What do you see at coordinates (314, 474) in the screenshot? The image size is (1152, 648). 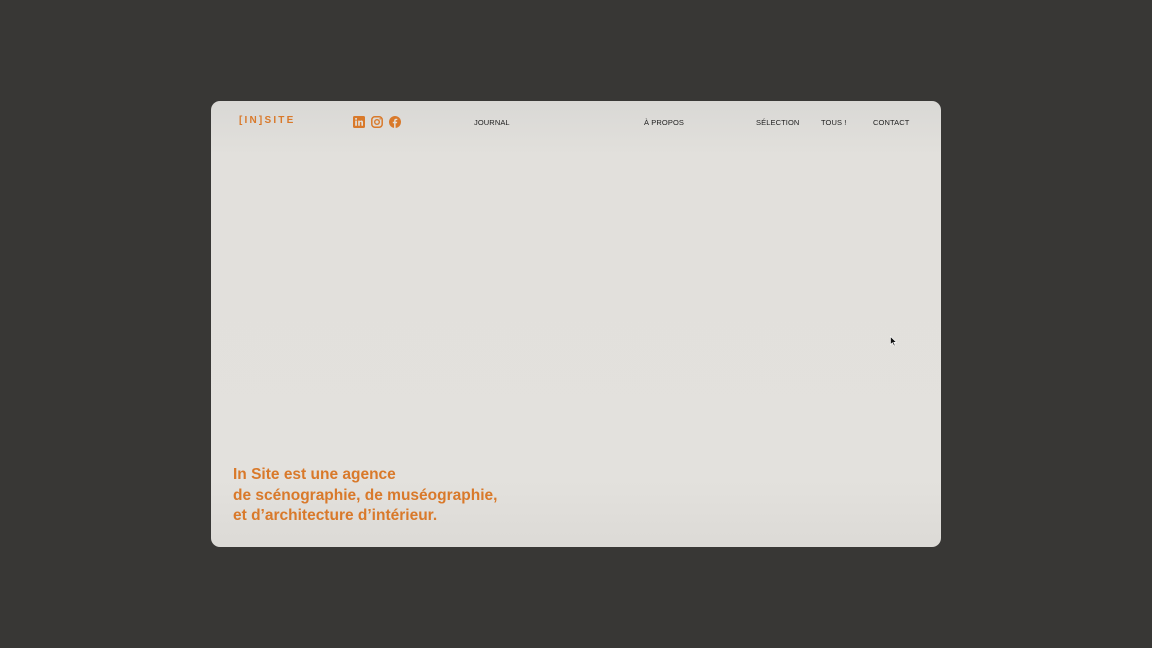 I see `tagline-line-1: In Site est une agence` at bounding box center [314, 474].